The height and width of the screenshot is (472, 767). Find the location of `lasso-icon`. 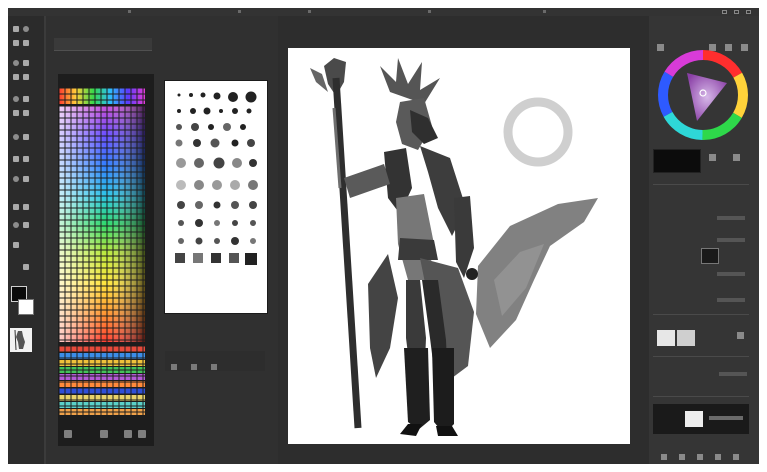

lasso-icon is located at coordinates (16, 43).